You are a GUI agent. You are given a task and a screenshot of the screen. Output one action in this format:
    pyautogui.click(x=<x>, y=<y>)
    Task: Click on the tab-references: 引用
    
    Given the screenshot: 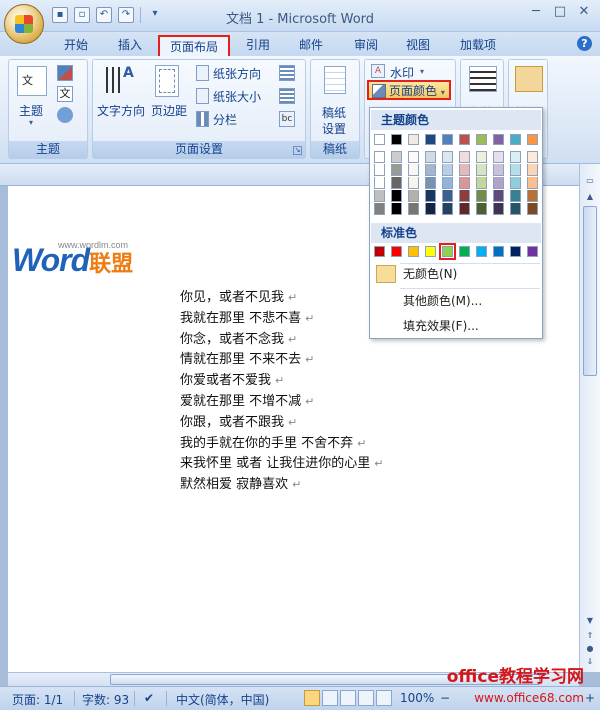 What is the action you would take?
    pyautogui.click(x=258, y=45)
    